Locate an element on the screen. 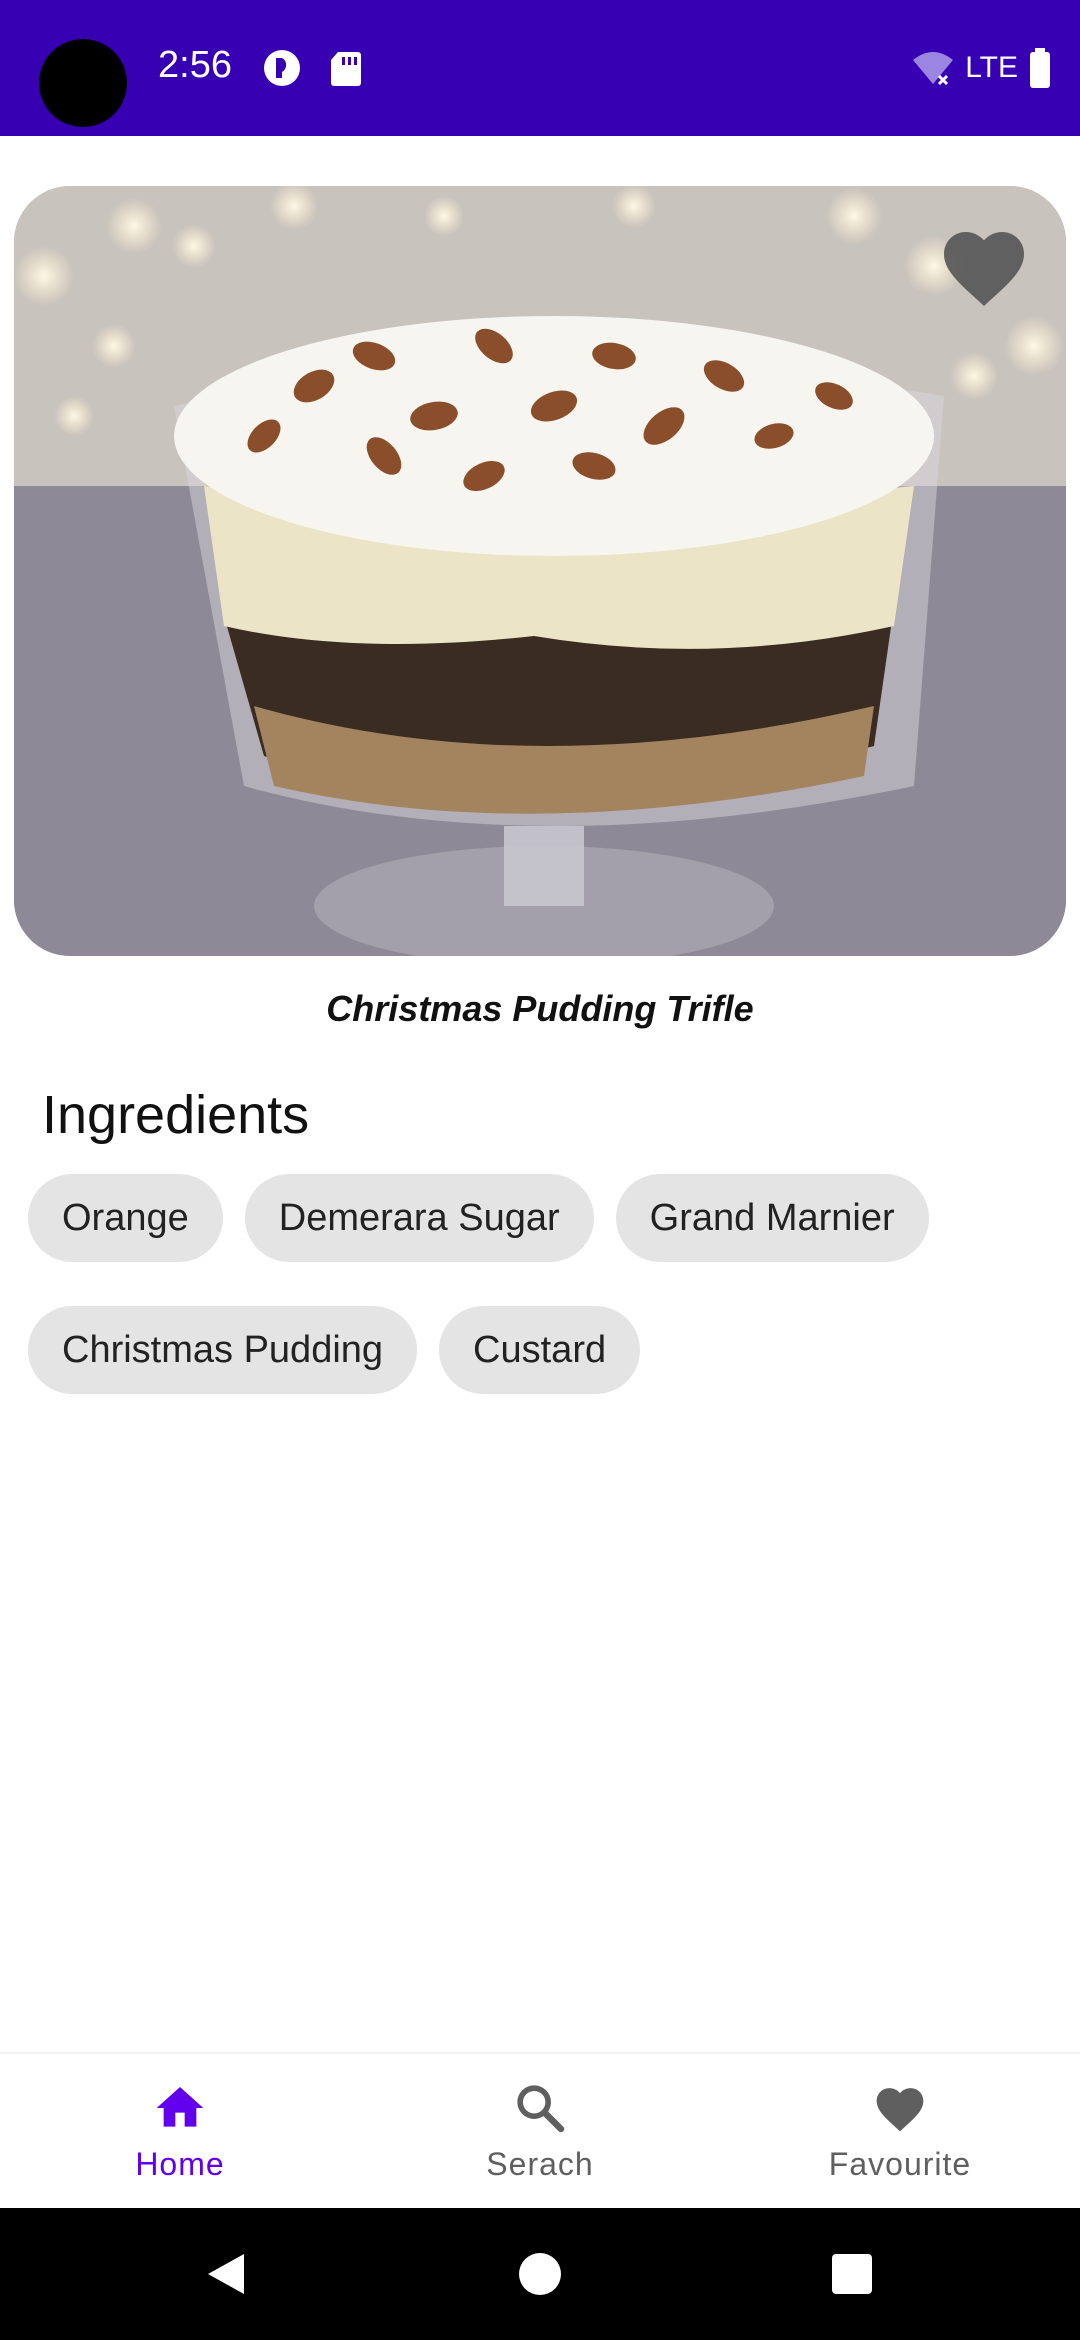 The width and height of the screenshot is (1080, 2340). favourite-heart-icon is located at coordinates (984, 266).